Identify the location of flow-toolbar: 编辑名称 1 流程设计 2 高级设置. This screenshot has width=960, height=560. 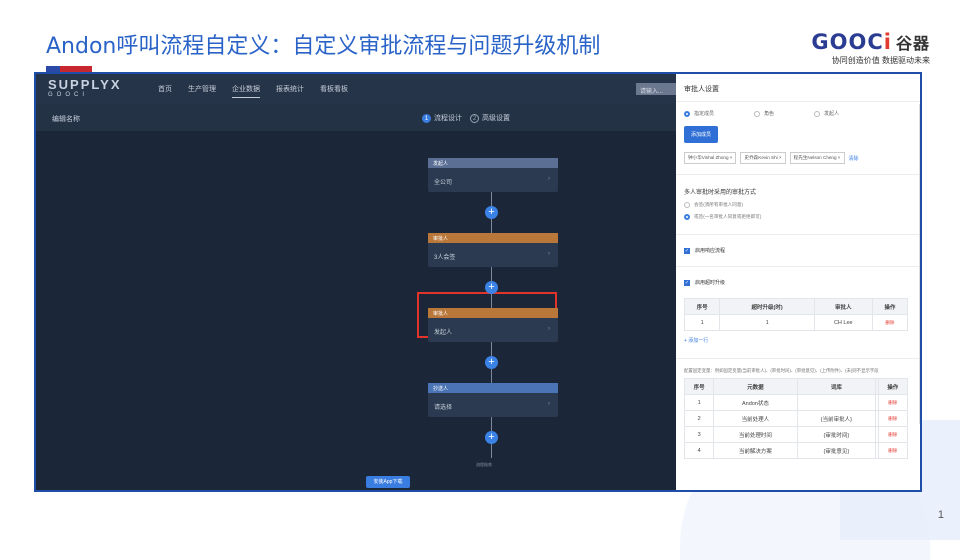
(356, 118).